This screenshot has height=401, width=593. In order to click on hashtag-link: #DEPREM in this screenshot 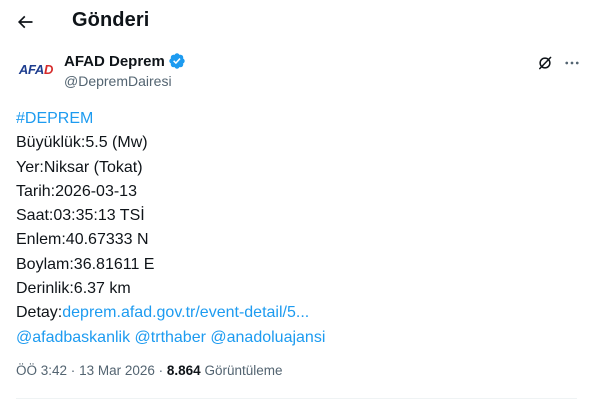, I will do `click(54, 118)`.